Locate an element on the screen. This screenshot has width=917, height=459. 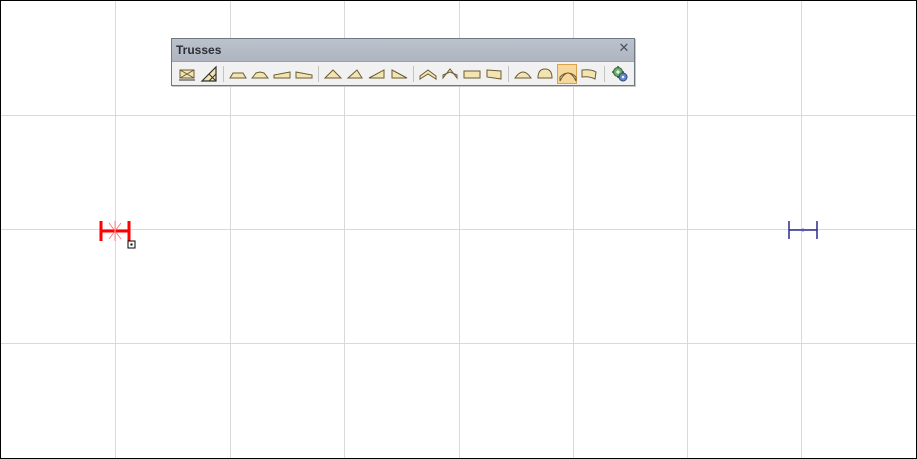
palette-titlebar: Trusses ✕ is located at coordinates (403, 50).